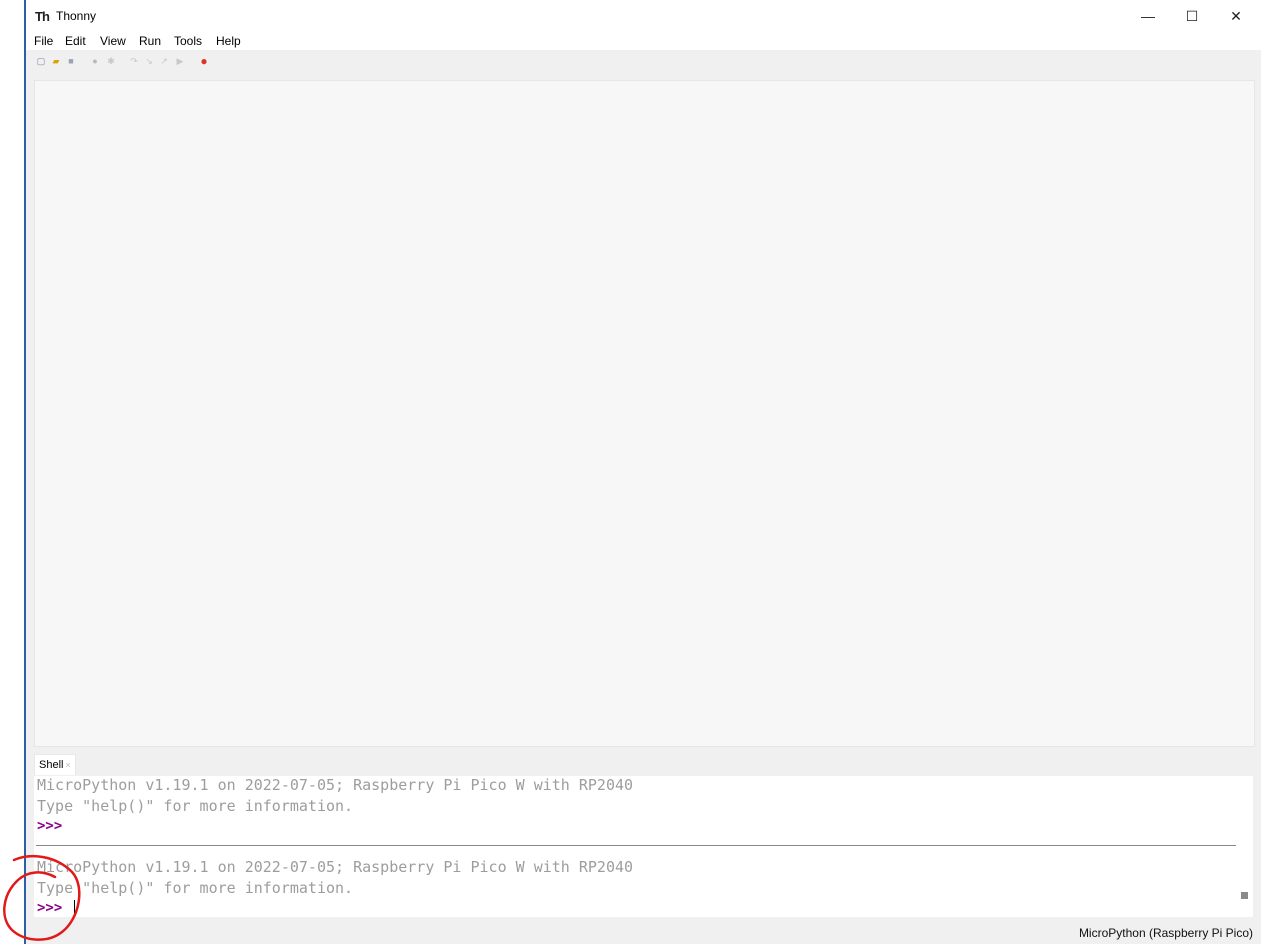  What do you see at coordinates (150, 41) in the screenshot?
I see `menu-run: Run` at bounding box center [150, 41].